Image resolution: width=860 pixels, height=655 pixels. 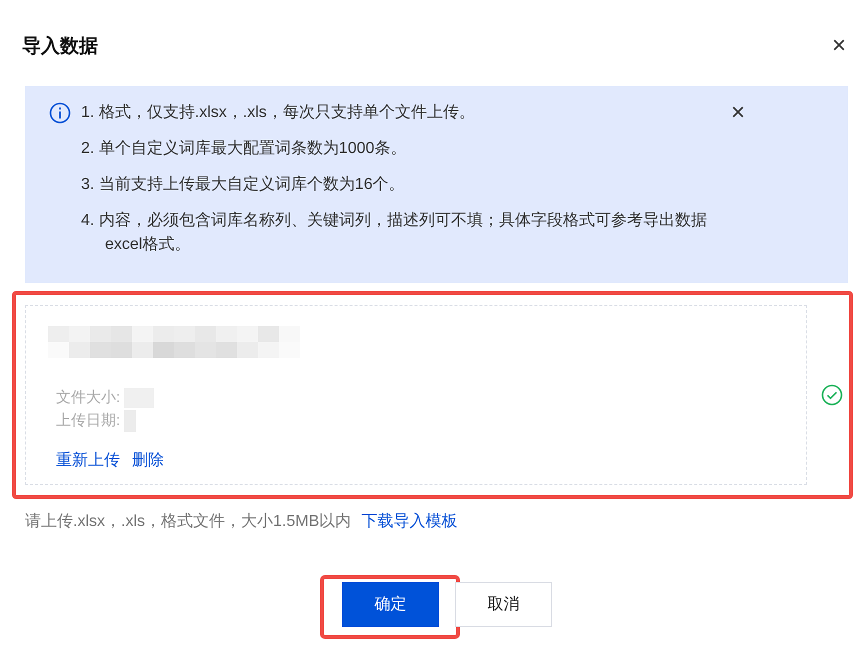 What do you see at coordinates (394, 232) in the screenshot?
I see `notice-text: 4. 内容，必须包含词库名称列、关键词列，描述列可不填；具体字段格式可参考导出数据excel格式。` at bounding box center [394, 232].